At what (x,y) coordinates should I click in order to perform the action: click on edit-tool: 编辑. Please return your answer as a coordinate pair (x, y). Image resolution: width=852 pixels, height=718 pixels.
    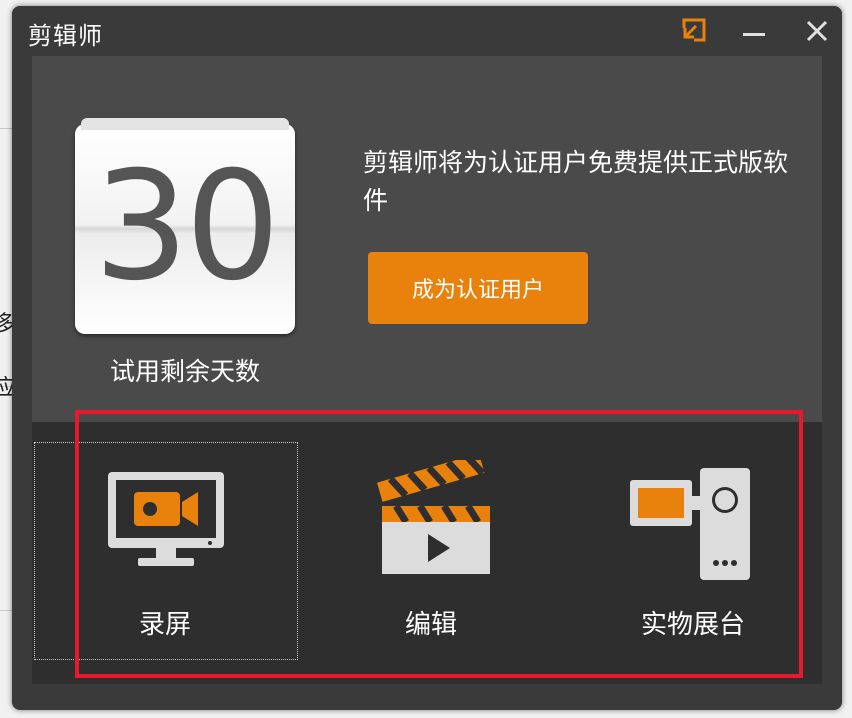
    Looking at the image, I should click on (431, 553).